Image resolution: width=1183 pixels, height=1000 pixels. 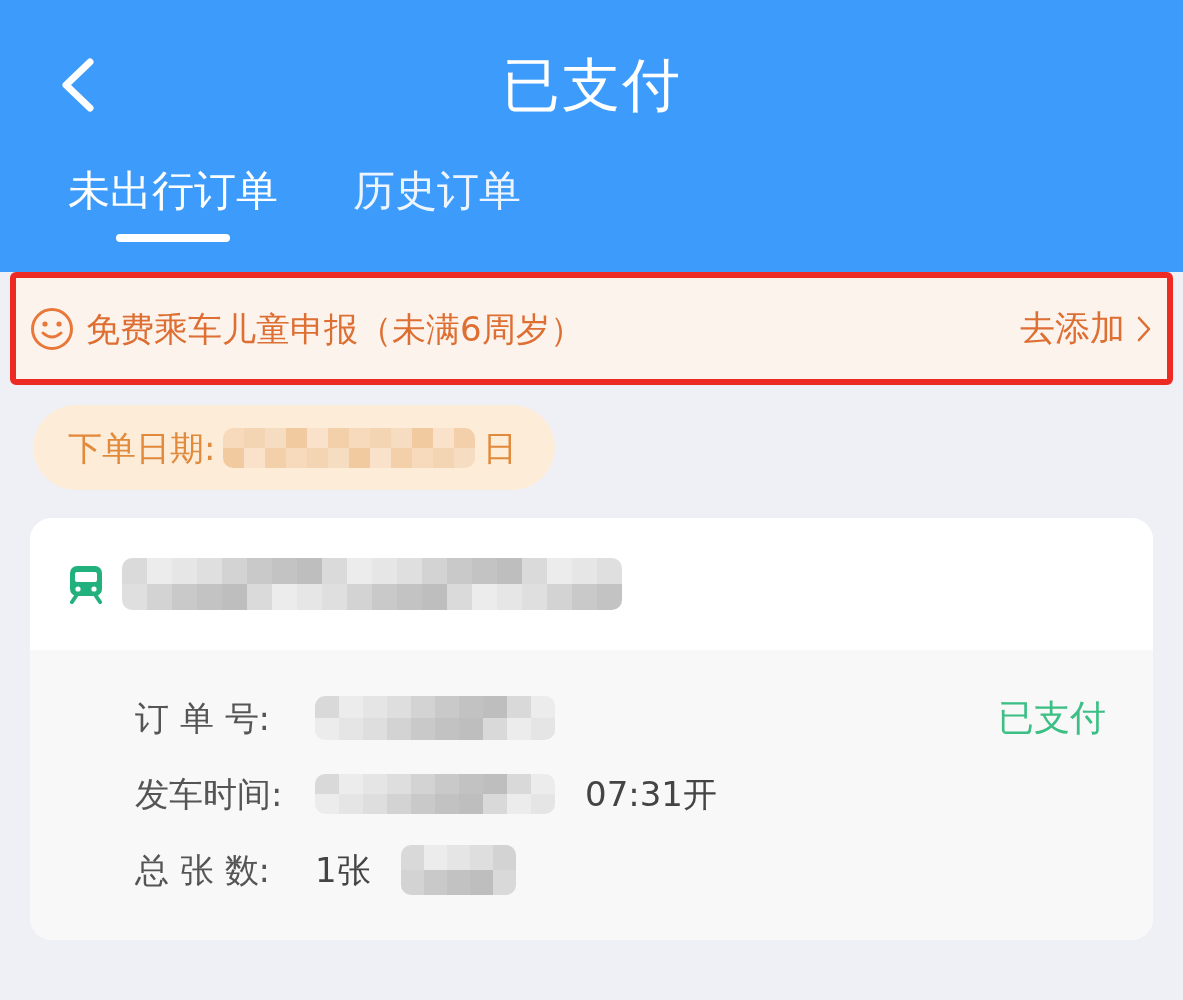 What do you see at coordinates (1052, 718) in the screenshot?
I see `order-status: 已支付` at bounding box center [1052, 718].